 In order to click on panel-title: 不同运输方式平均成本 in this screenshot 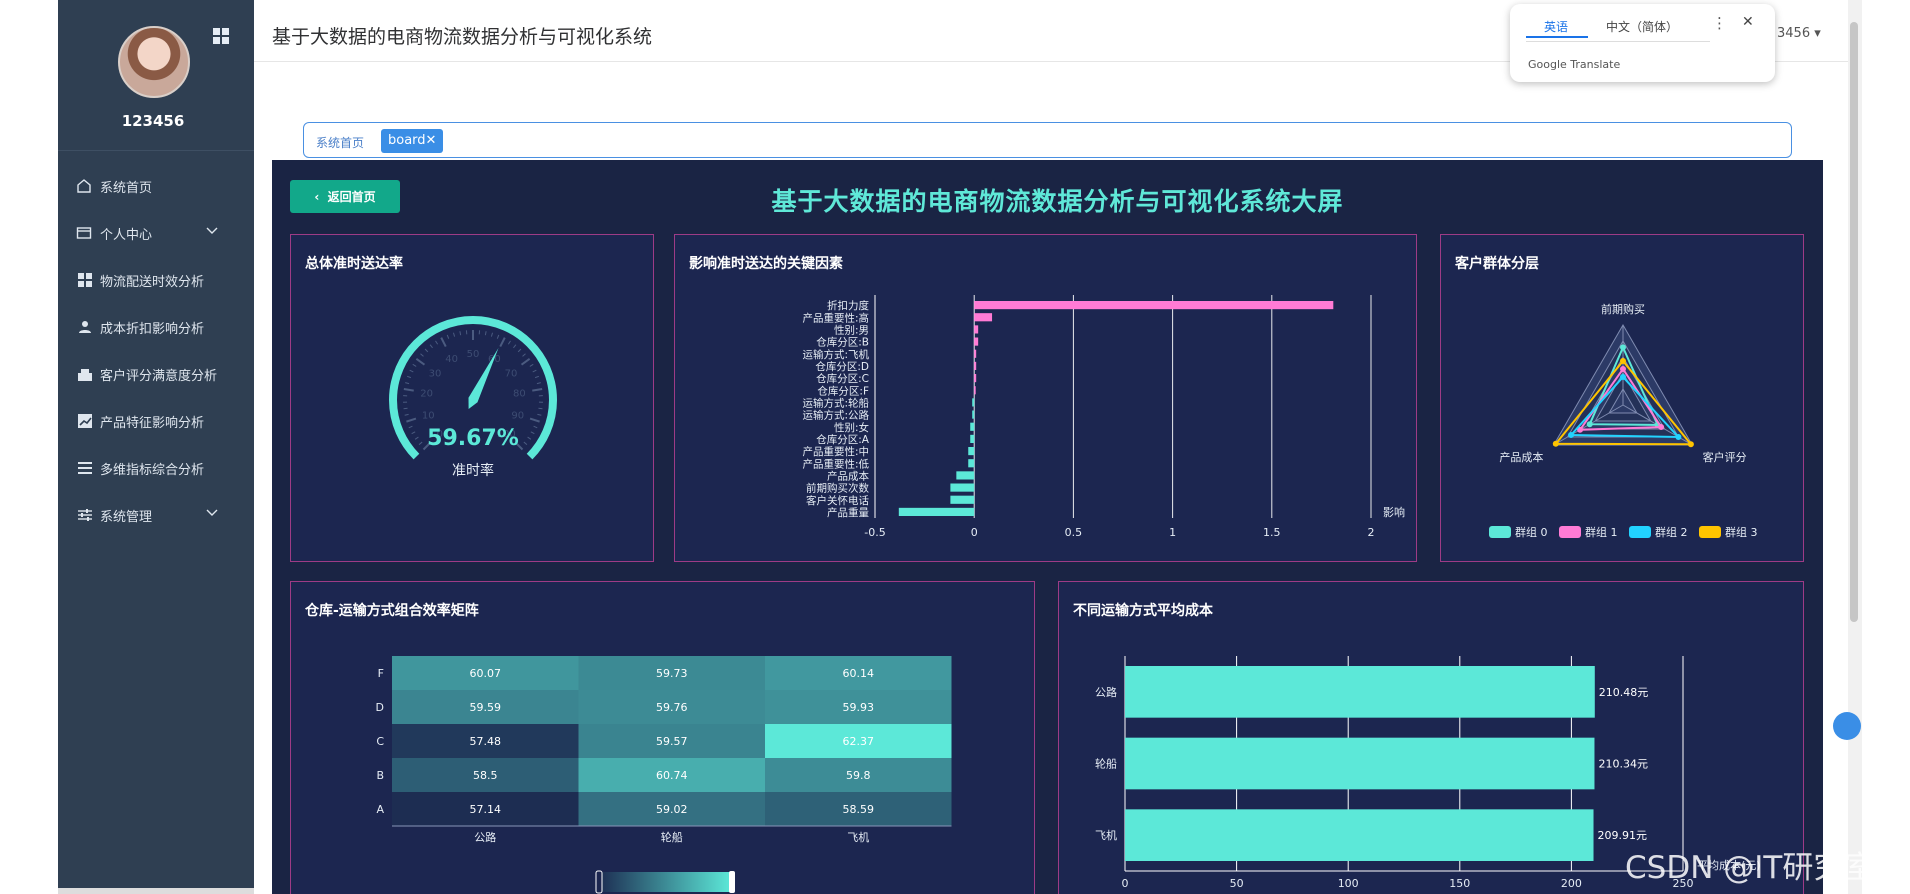, I will do `click(1143, 611)`.